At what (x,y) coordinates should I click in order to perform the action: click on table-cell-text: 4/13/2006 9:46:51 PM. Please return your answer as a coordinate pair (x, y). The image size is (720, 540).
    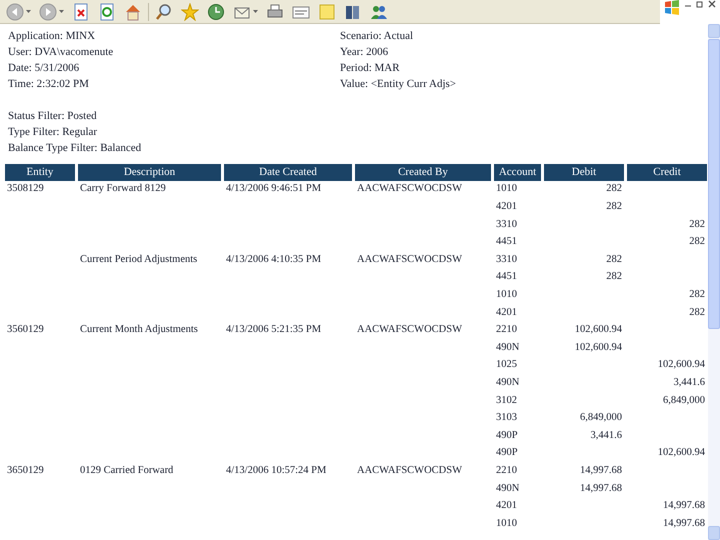
    Looking at the image, I should click on (273, 189).